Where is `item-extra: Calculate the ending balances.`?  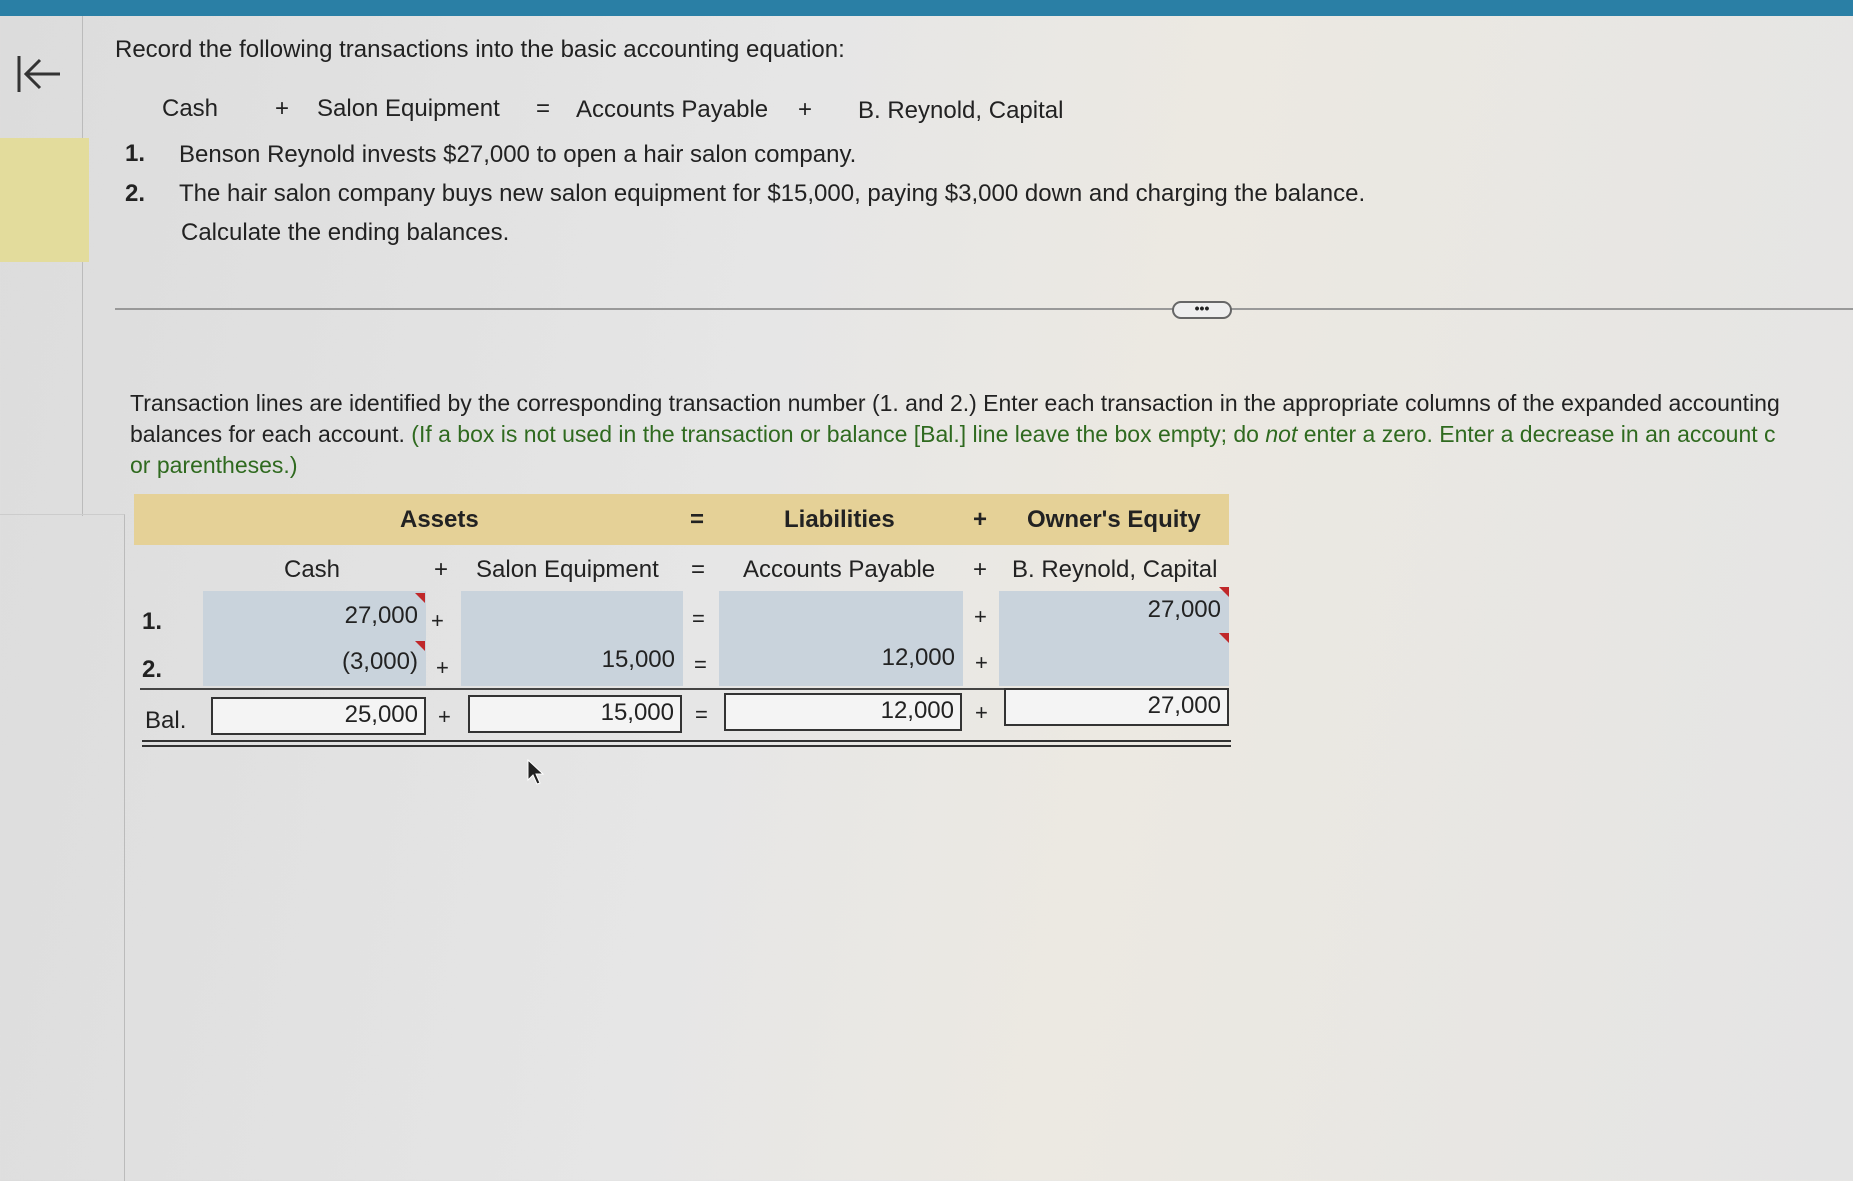
item-extra: Calculate the ending balances. is located at coordinates (345, 232).